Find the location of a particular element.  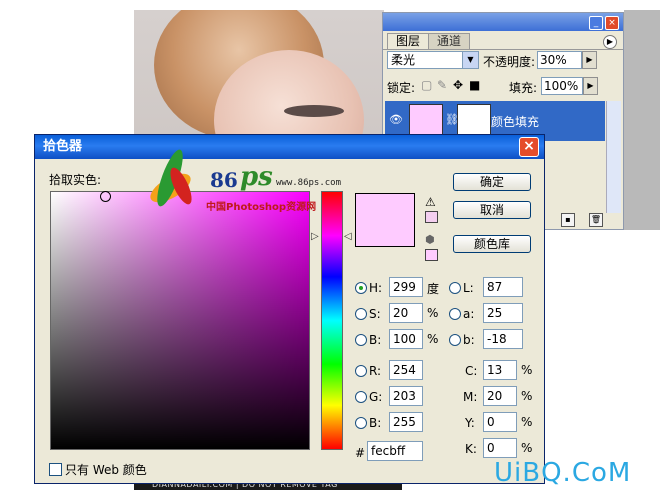

fill-input: 100% is located at coordinates (562, 86).